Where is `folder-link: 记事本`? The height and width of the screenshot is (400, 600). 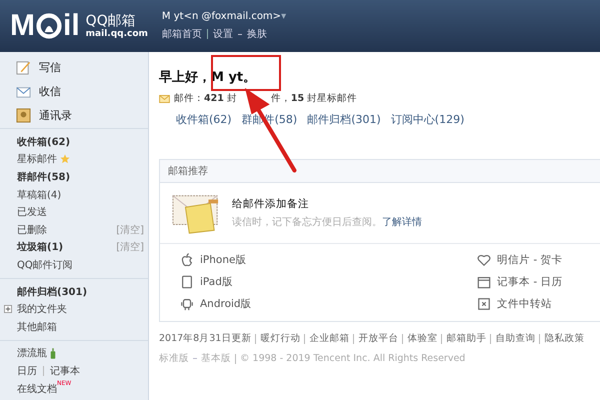
folder-link: 记事本 is located at coordinates (65, 371).